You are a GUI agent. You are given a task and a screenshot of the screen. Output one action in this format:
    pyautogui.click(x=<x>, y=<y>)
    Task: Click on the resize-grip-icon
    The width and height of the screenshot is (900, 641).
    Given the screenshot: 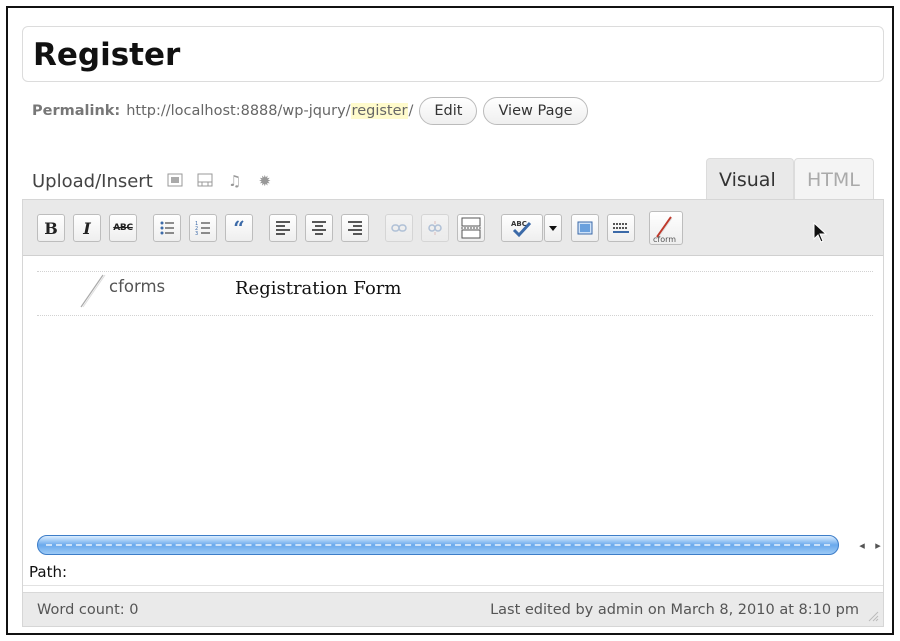 What is the action you would take?
    pyautogui.click(x=873, y=616)
    